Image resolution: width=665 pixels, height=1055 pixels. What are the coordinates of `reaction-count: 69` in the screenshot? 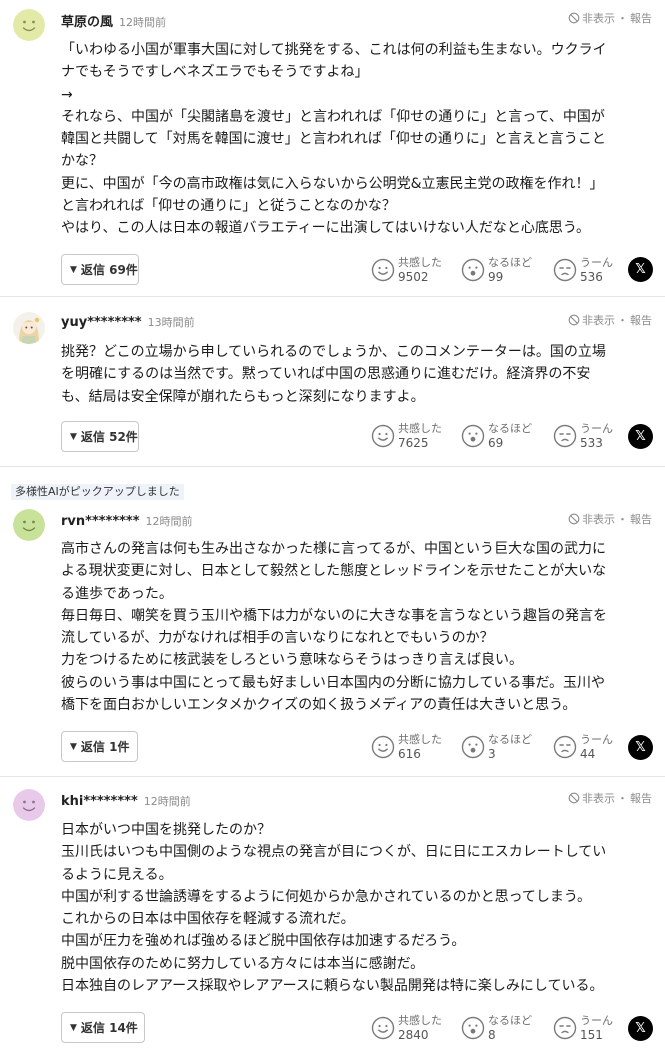 It's located at (496, 443).